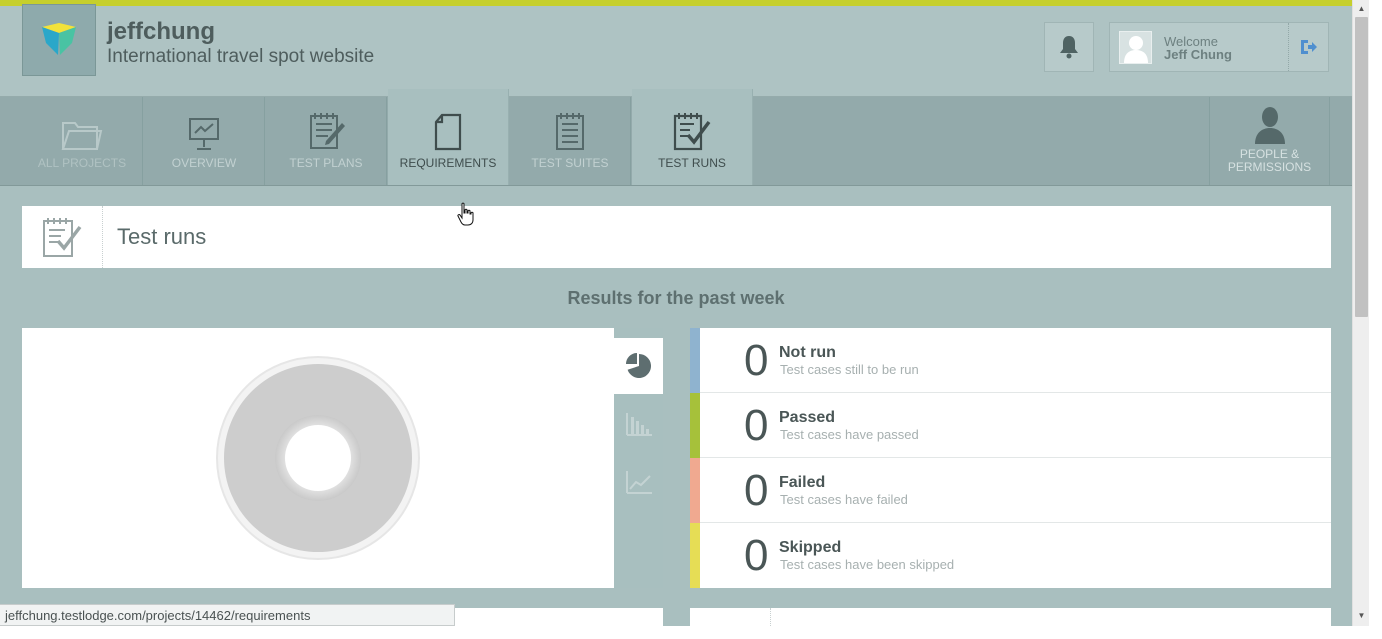  I want to click on chart-tab-line, so click(638, 482).